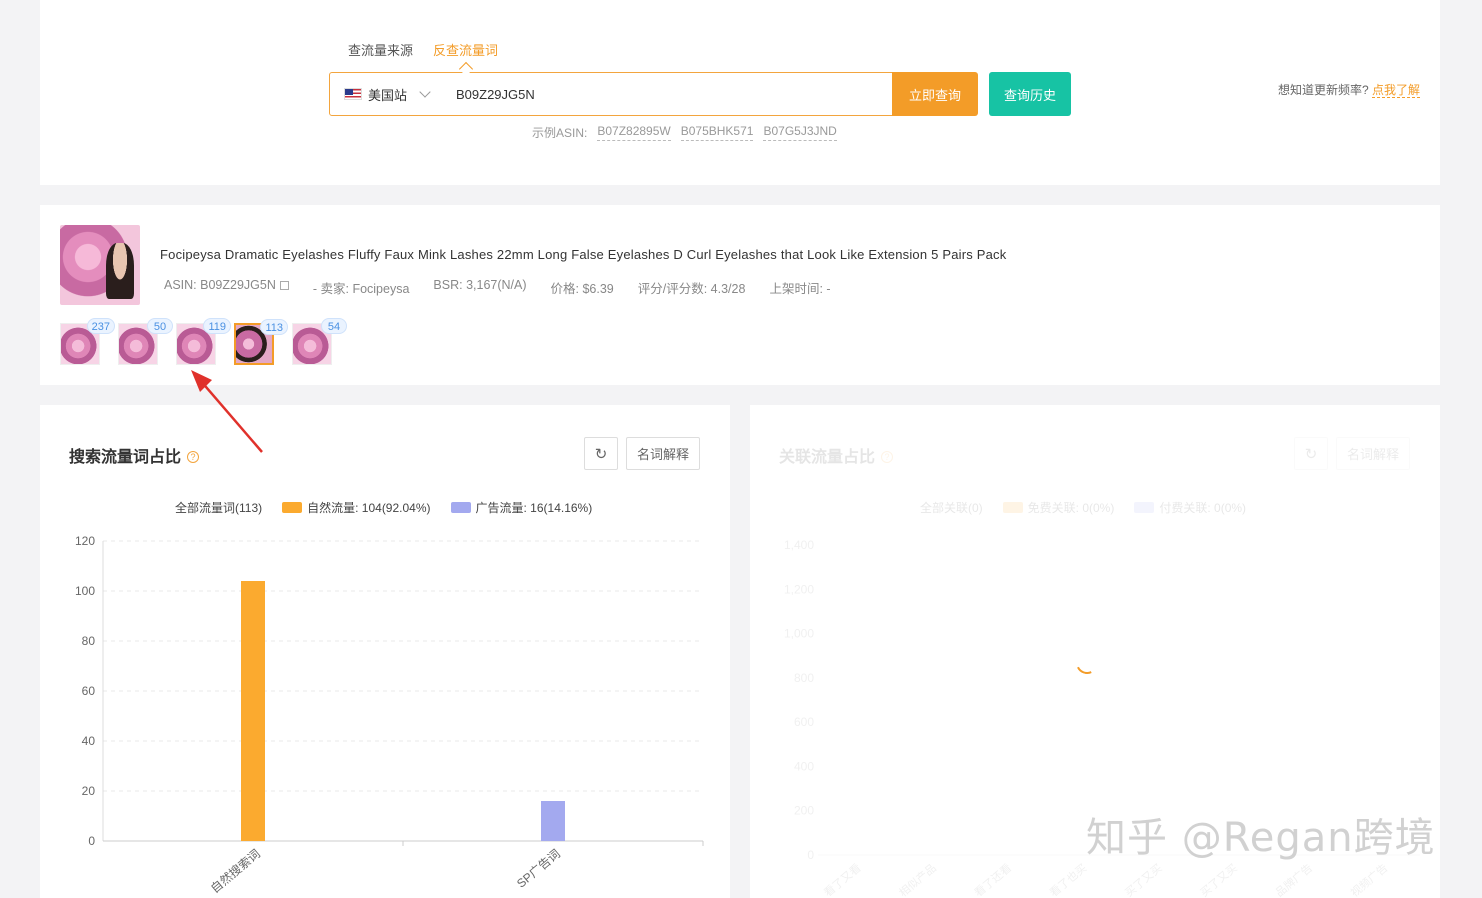 Image resolution: width=1482 pixels, height=898 pixels. Describe the element at coordinates (717, 132) in the screenshot. I see `example-asin-link: B075BHK571` at that location.